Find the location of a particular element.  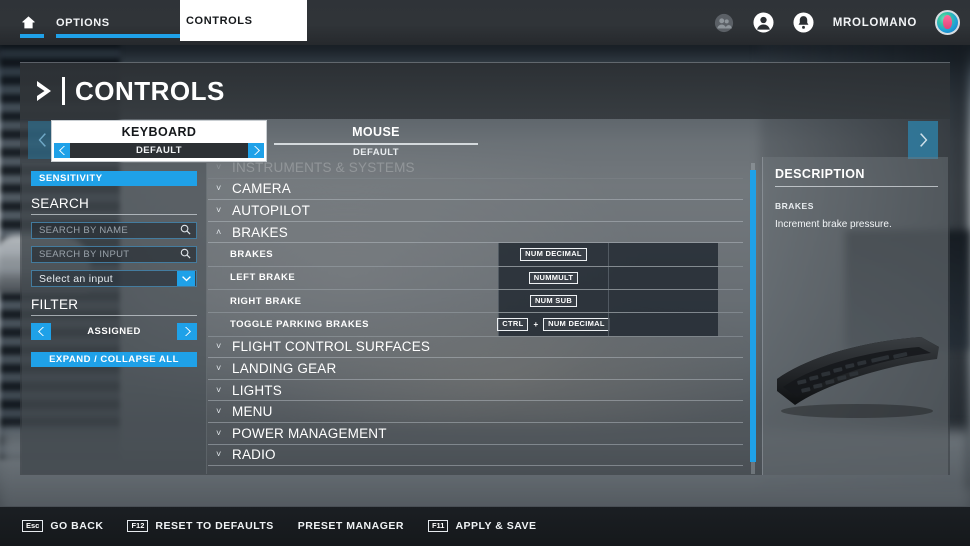

preset-next-button-keyboard is located at coordinates (256, 150).